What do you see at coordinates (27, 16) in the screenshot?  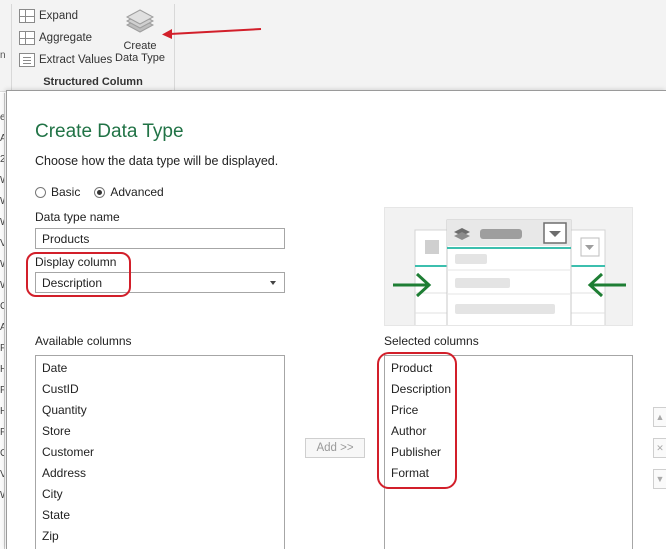 I see `expand-icon` at bounding box center [27, 16].